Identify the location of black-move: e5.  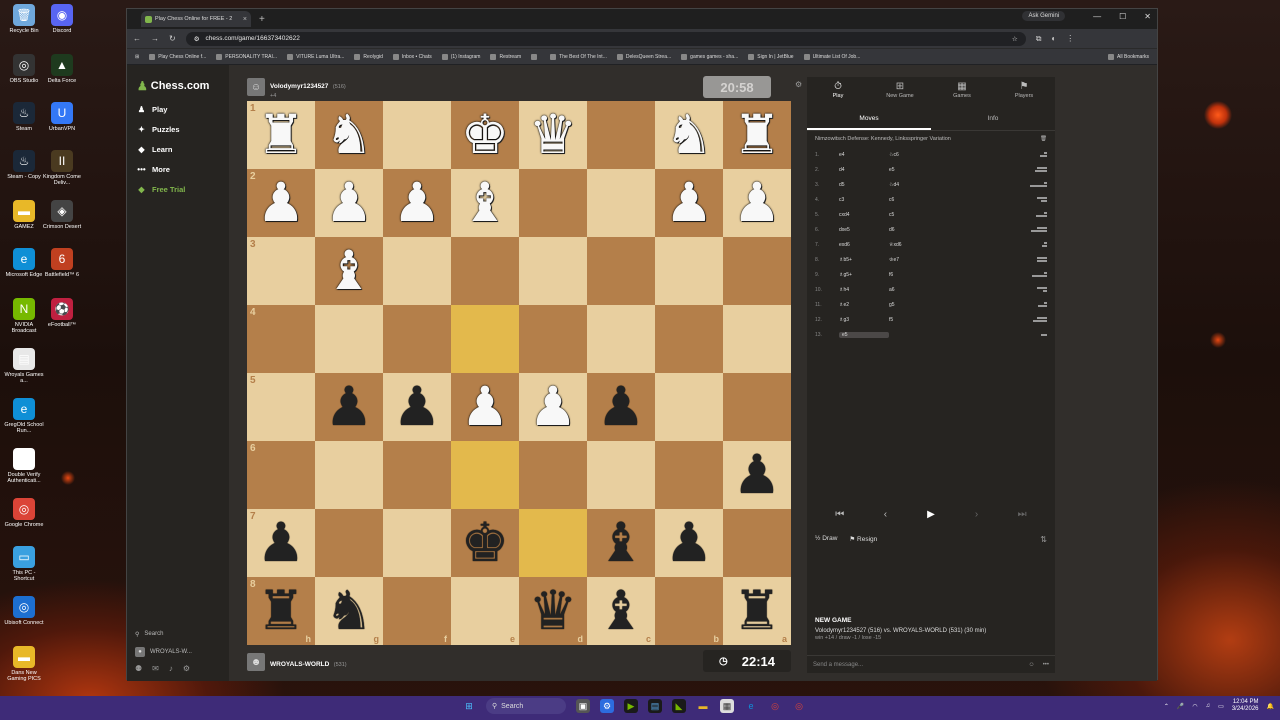
(914, 170).